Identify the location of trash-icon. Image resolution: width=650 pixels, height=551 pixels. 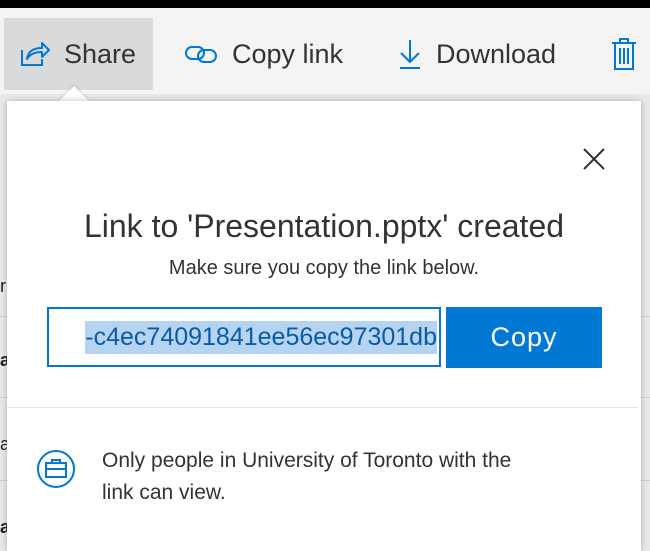
(624, 54).